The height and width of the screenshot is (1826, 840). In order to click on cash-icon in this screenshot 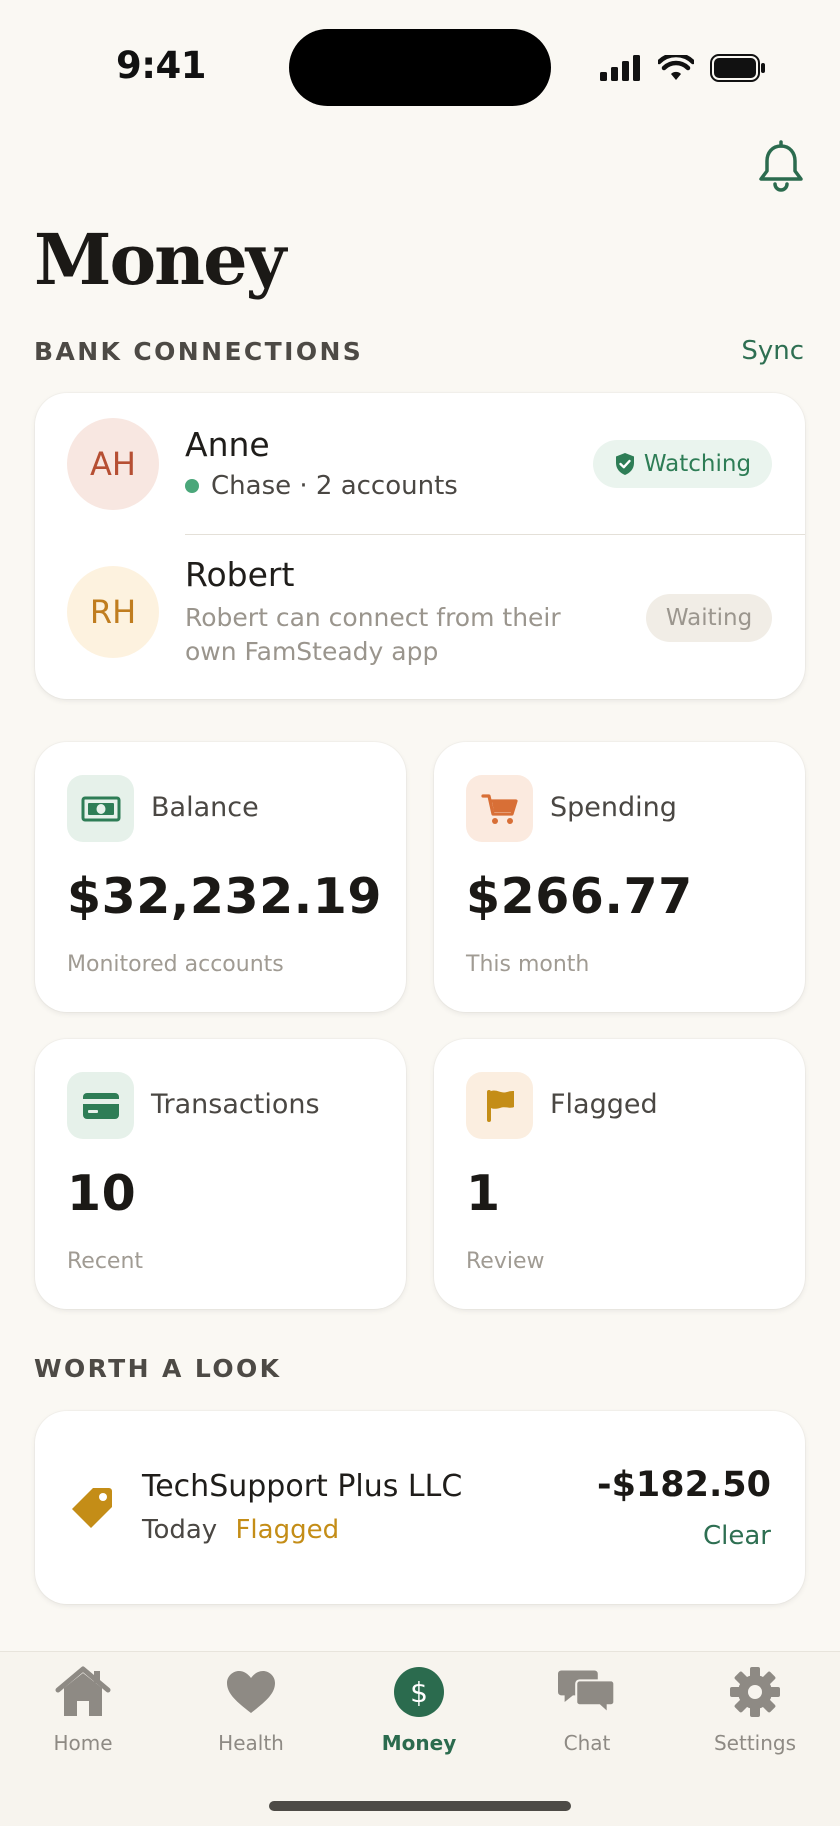, I will do `click(100, 808)`.